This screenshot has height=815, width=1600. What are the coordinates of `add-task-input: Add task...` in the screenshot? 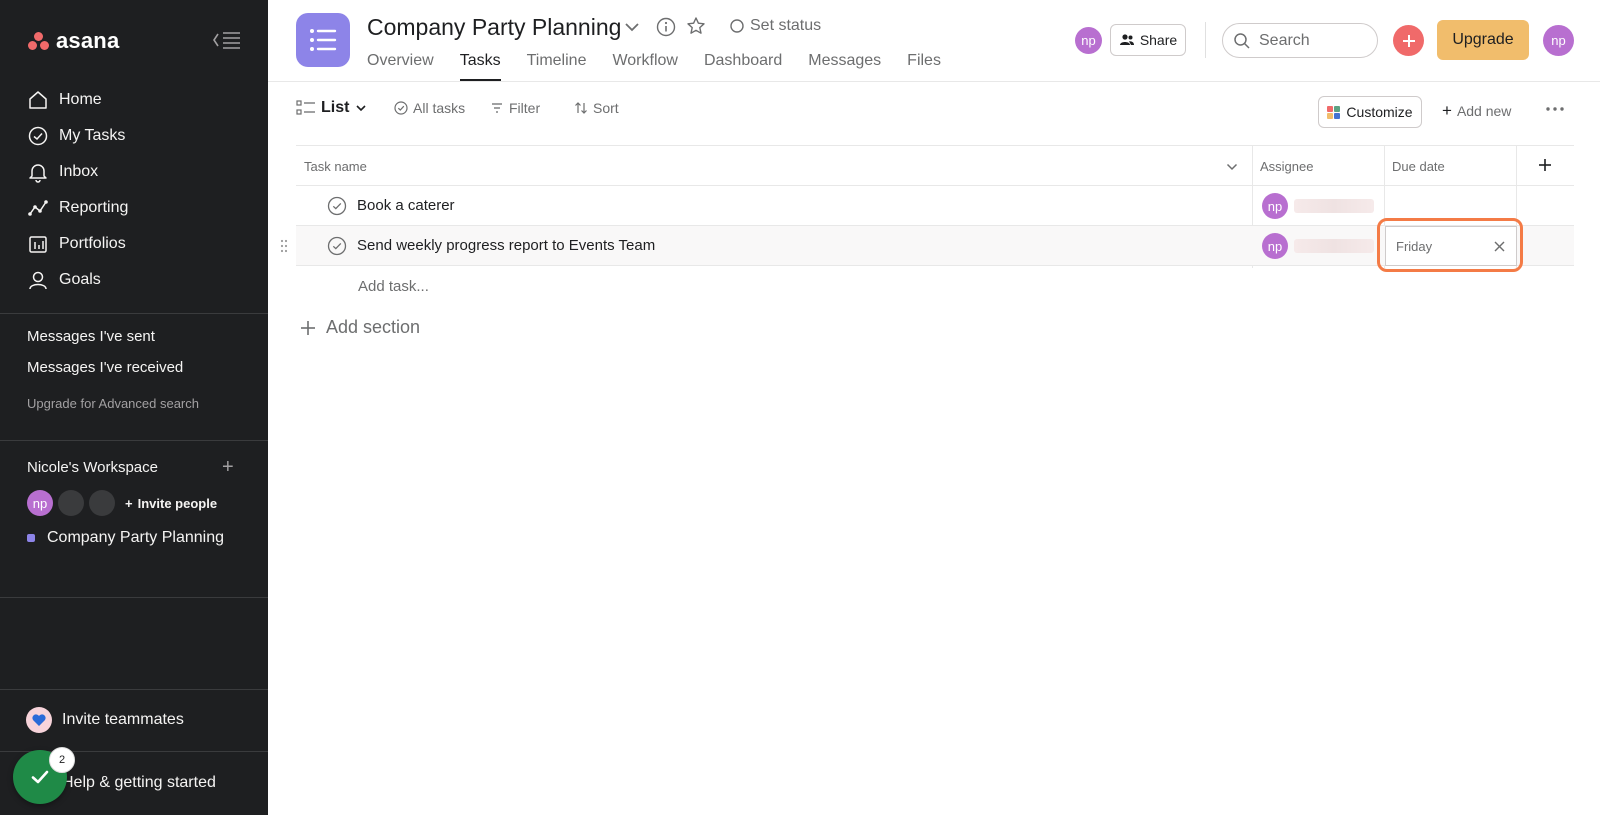 It's located at (393, 286).